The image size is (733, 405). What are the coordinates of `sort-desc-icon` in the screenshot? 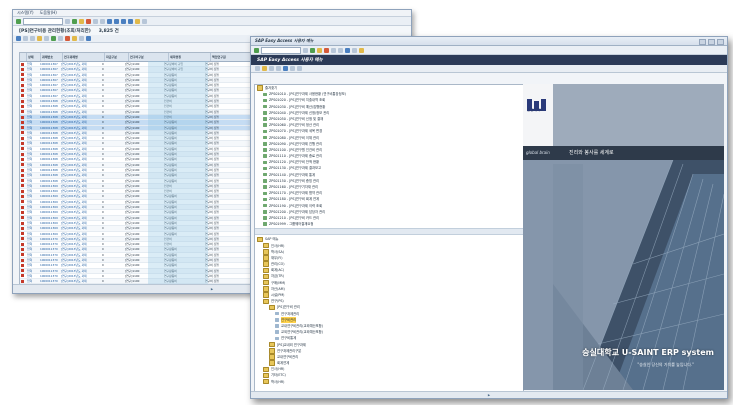 It's located at (32, 38).